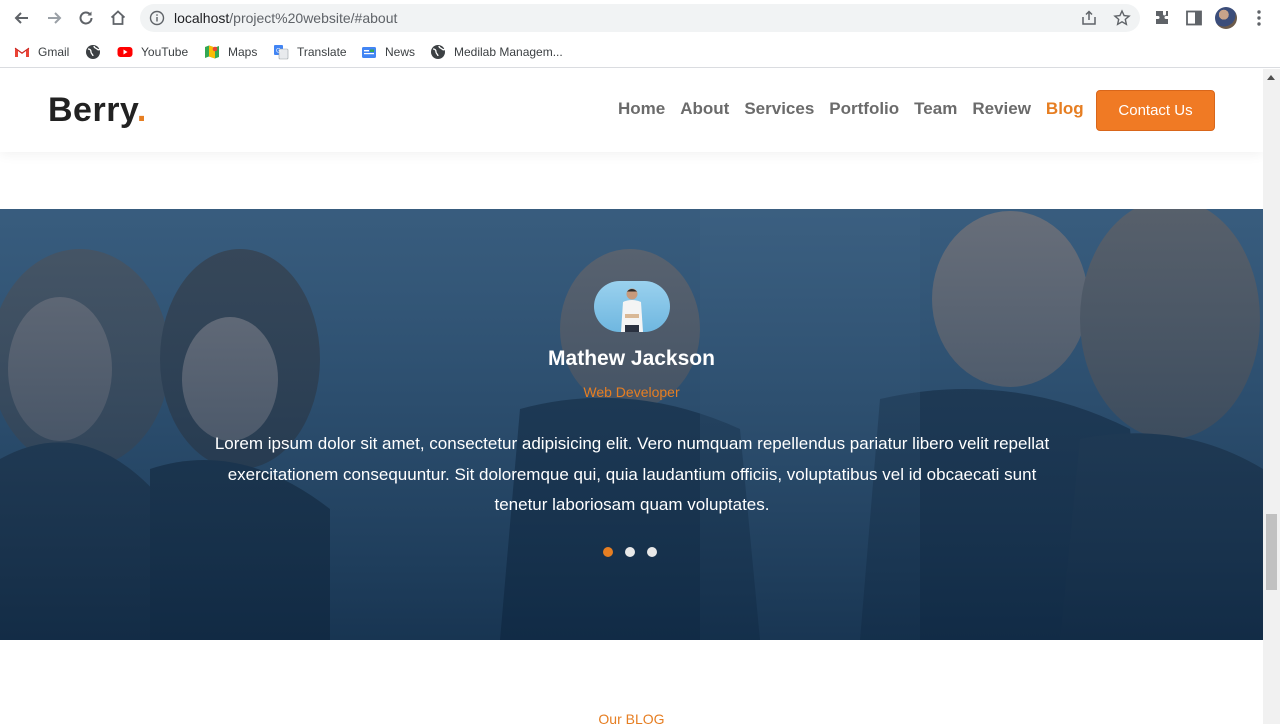  I want to click on reload-icon, so click(86, 18).